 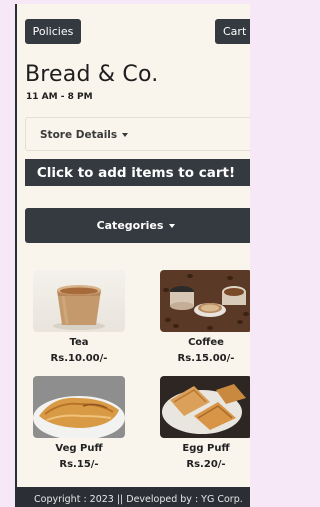 I want to click on product-price: Rs.15.00/-, so click(x=206, y=358).